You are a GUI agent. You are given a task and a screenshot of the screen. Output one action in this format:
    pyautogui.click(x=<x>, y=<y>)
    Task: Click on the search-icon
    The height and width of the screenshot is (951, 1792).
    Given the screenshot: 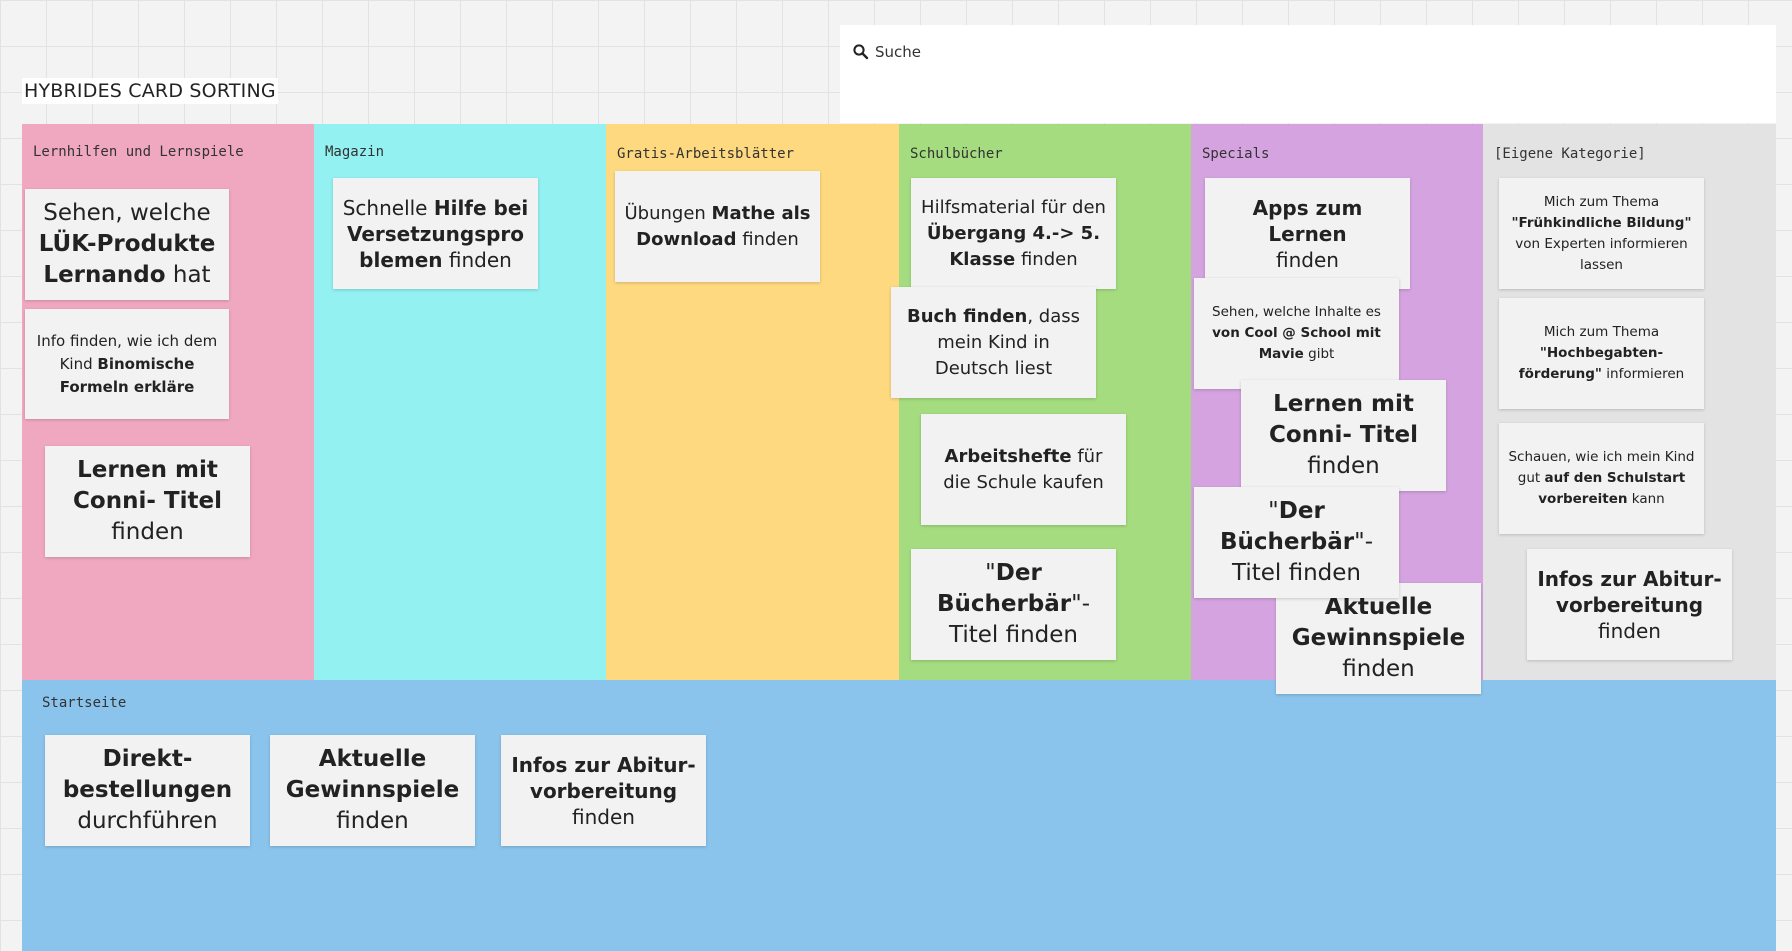 What is the action you would take?
    pyautogui.click(x=861, y=52)
    